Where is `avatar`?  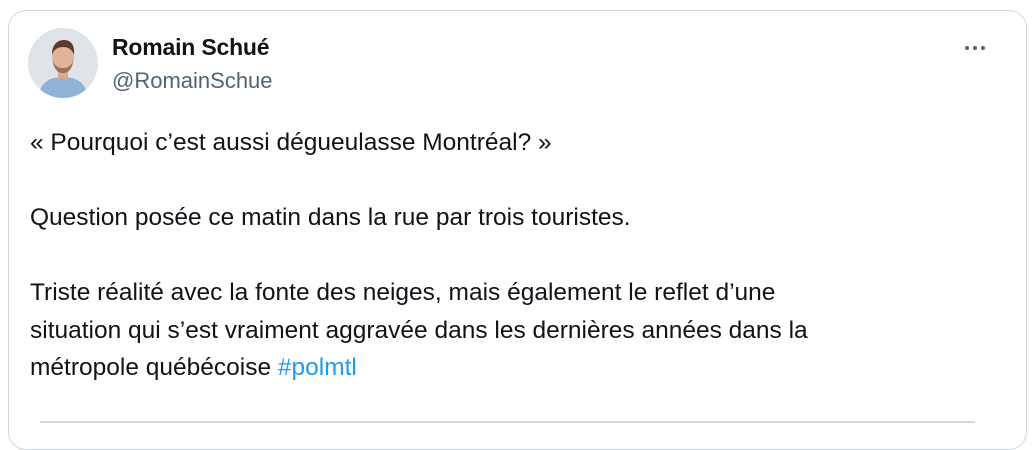
avatar is located at coordinates (63, 63).